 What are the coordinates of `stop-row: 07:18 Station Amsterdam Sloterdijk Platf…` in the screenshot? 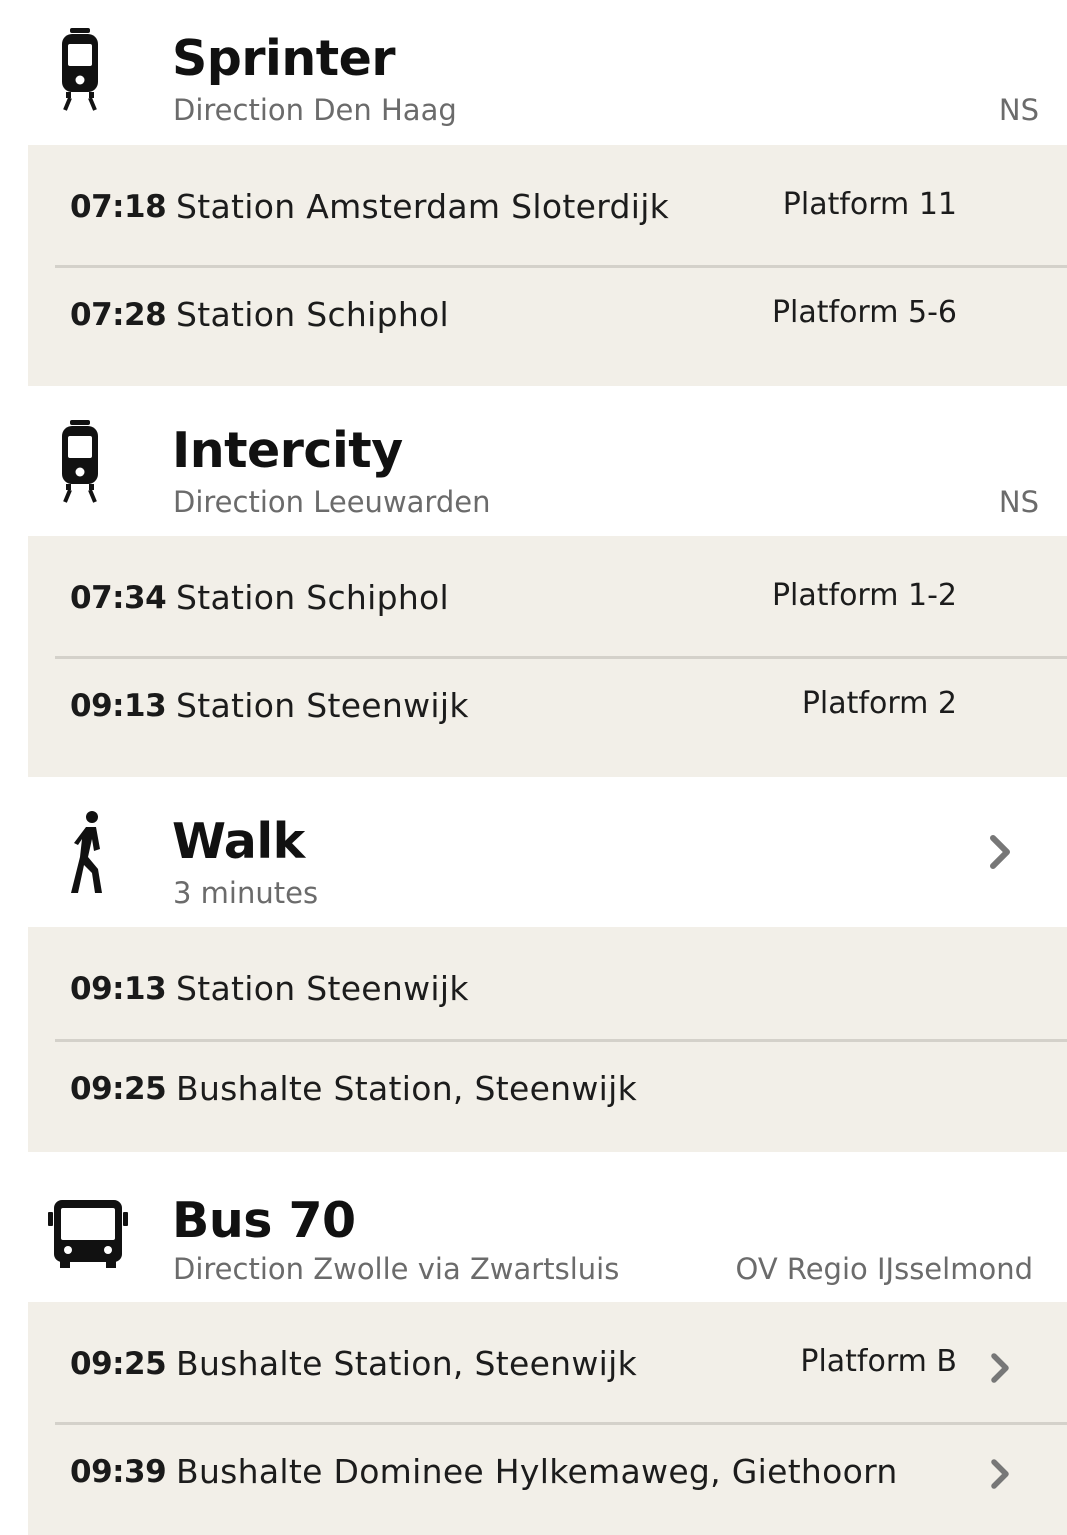 It's located at (547, 205).